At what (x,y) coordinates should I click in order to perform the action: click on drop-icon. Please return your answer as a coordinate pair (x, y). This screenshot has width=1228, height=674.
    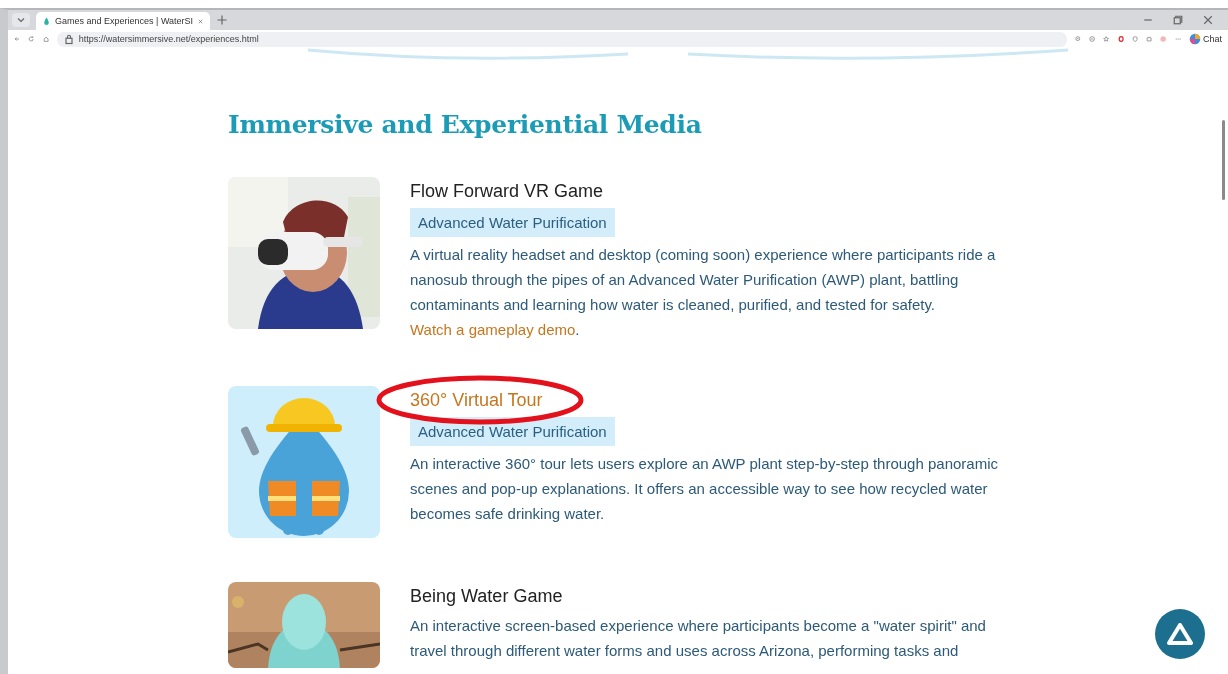
    Looking at the image, I should click on (46, 21).